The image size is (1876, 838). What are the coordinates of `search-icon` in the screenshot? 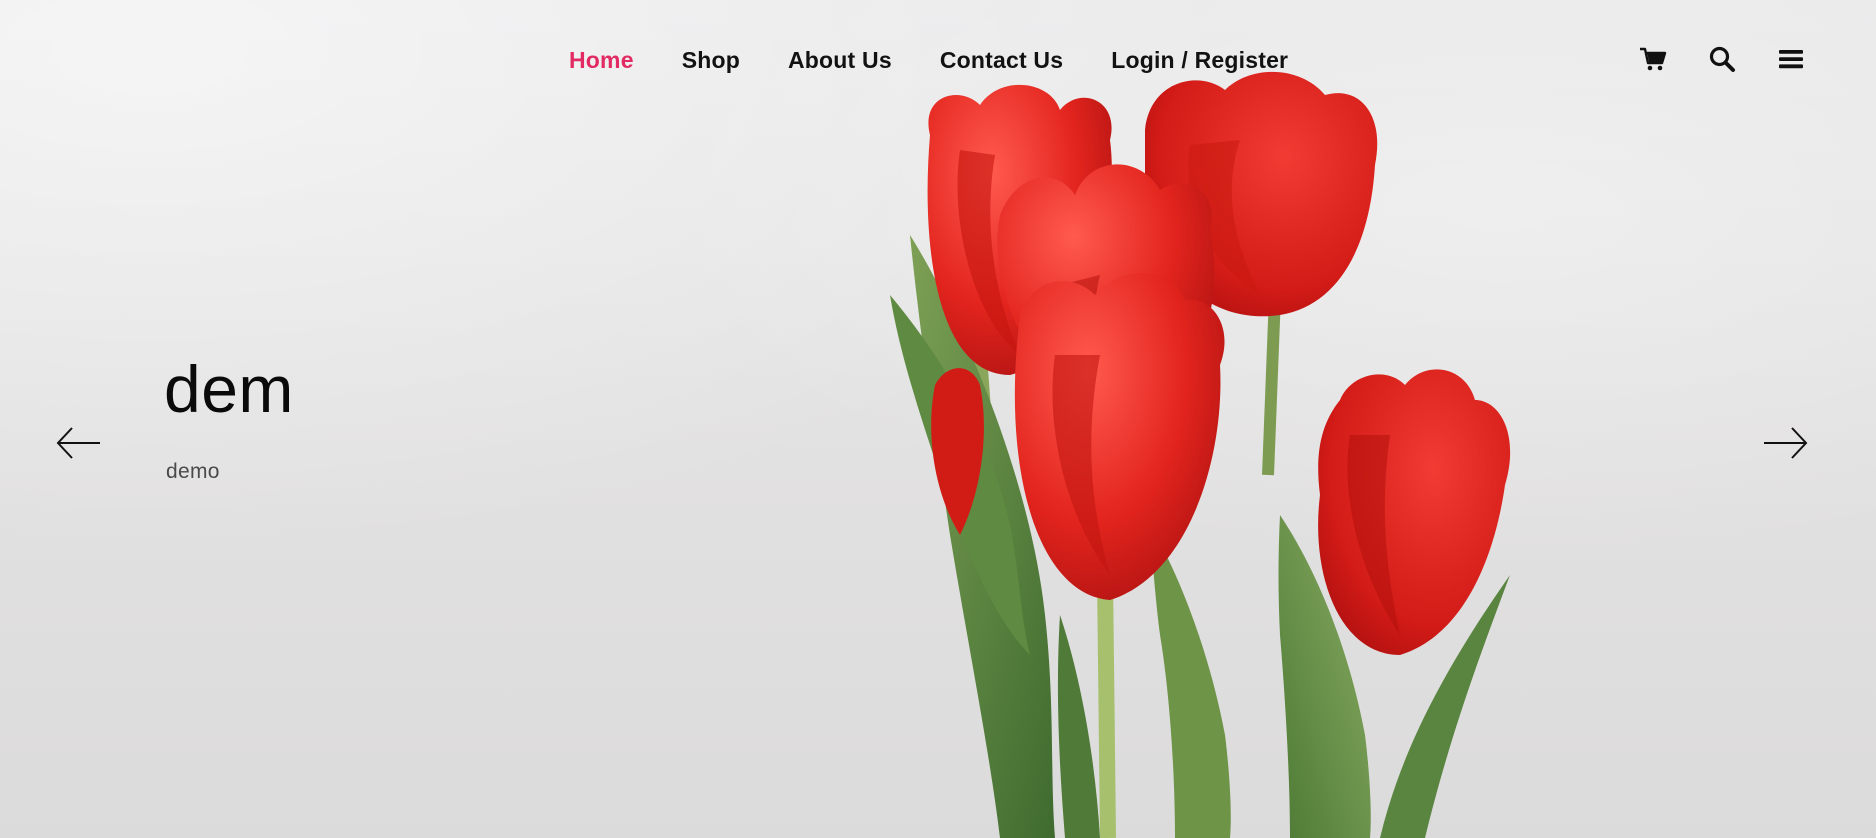 It's located at (1722, 59).